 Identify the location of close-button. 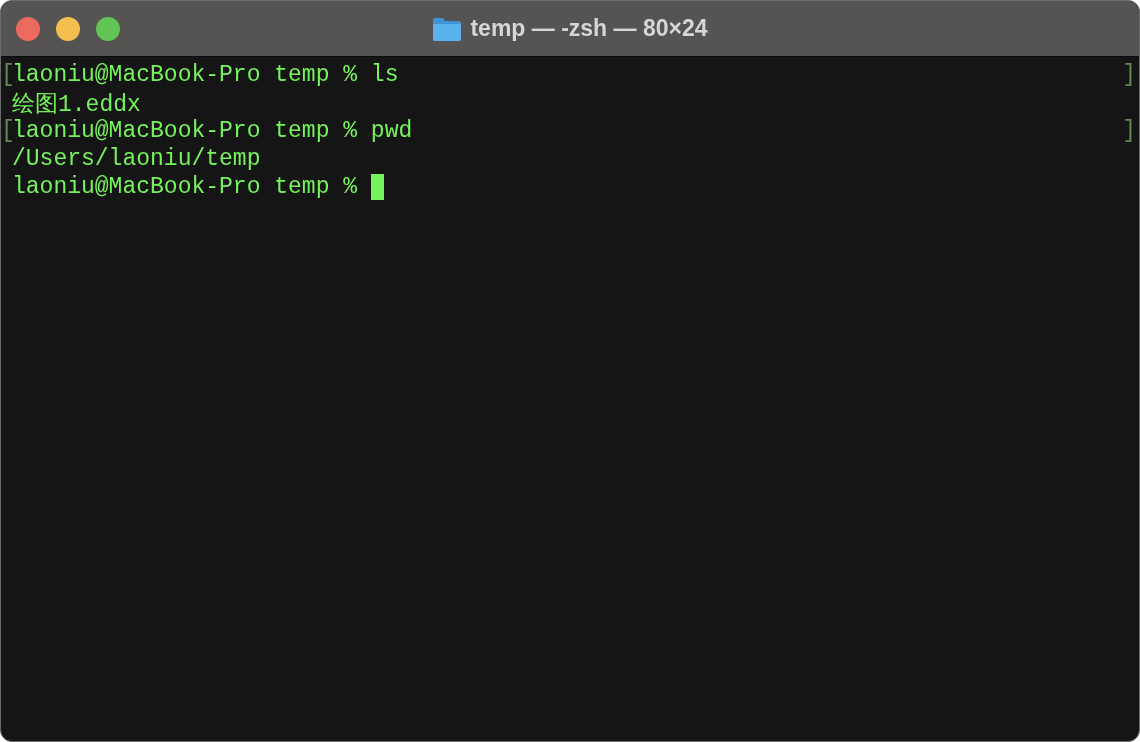
(28, 28).